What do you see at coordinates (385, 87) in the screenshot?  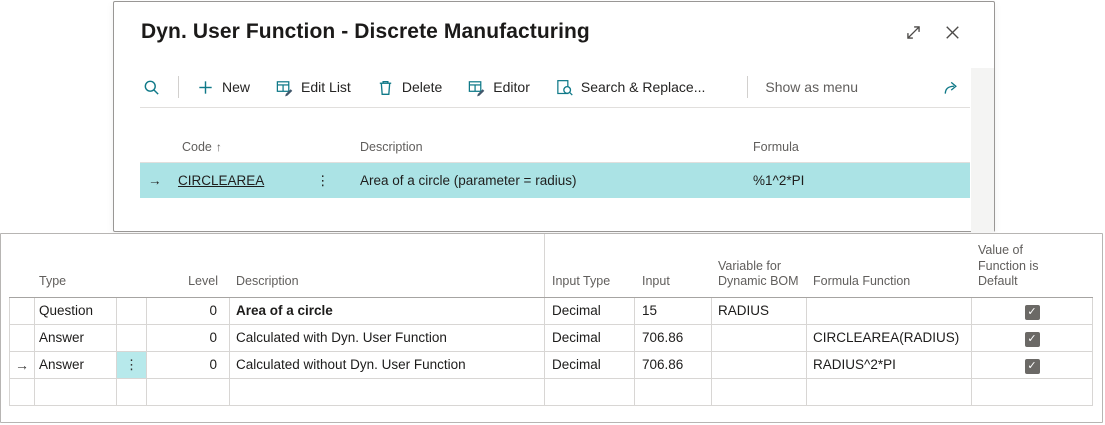 I see `trash-icon` at bounding box center [385, 87].